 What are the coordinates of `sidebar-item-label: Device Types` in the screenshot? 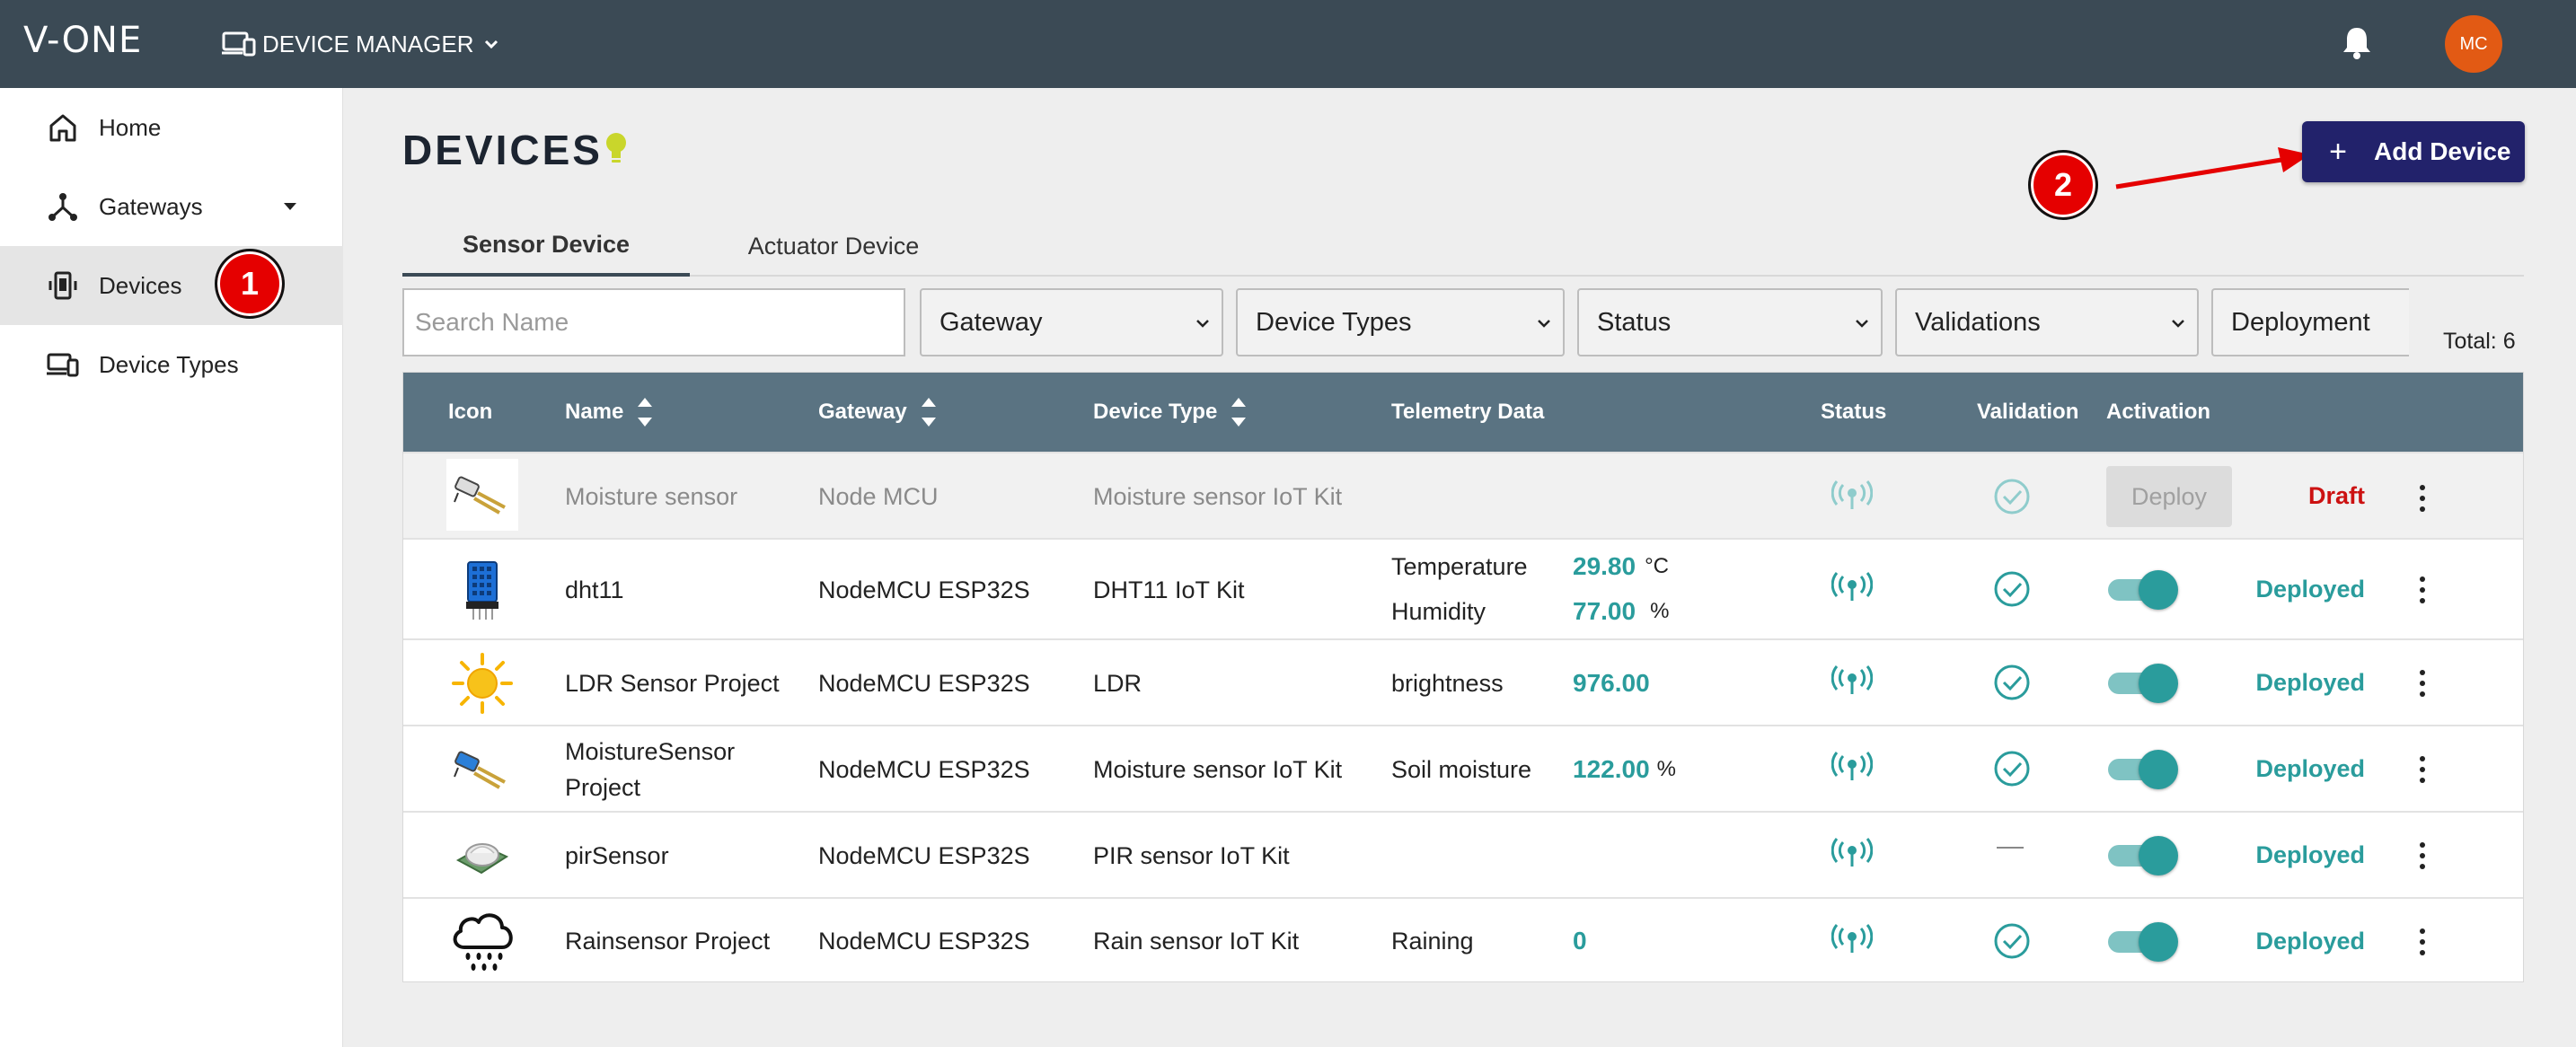 It's located at (169, 364).